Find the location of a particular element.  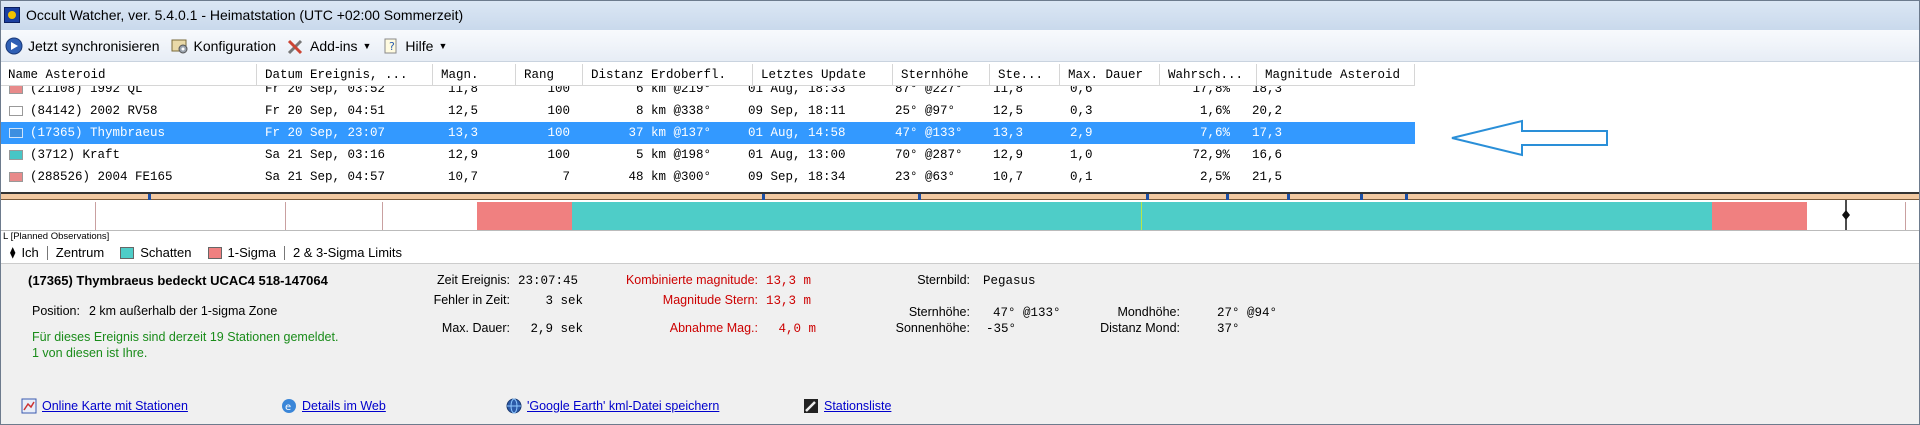

column-header-update: Letztes Update is located at coordinates (823, 75).